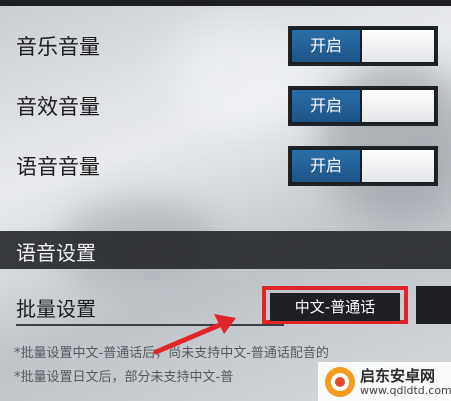 The height and width of the screenshot is (401, 451). I want to click on watermark: 启东安卓网 www.qdldtd.com, so click(384, 381).